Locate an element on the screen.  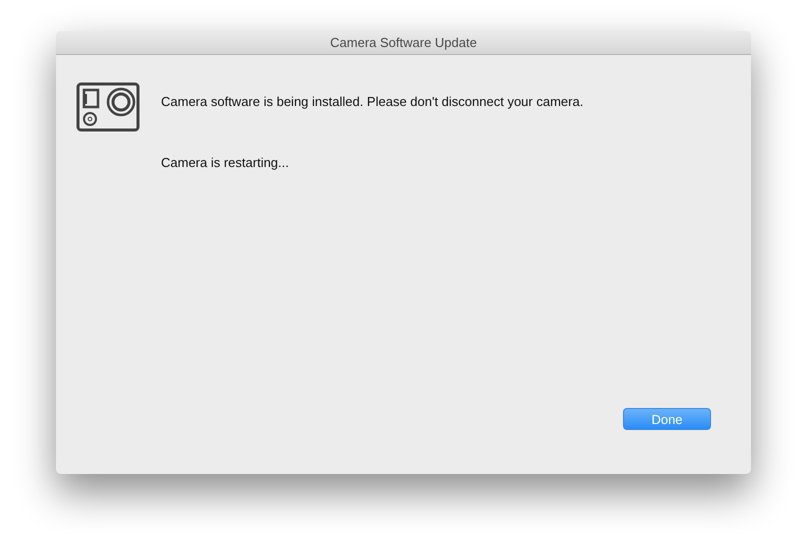
install-message: Camera software is being installed. Please don't disconnect your camera. is located at coordinates (372, 101).